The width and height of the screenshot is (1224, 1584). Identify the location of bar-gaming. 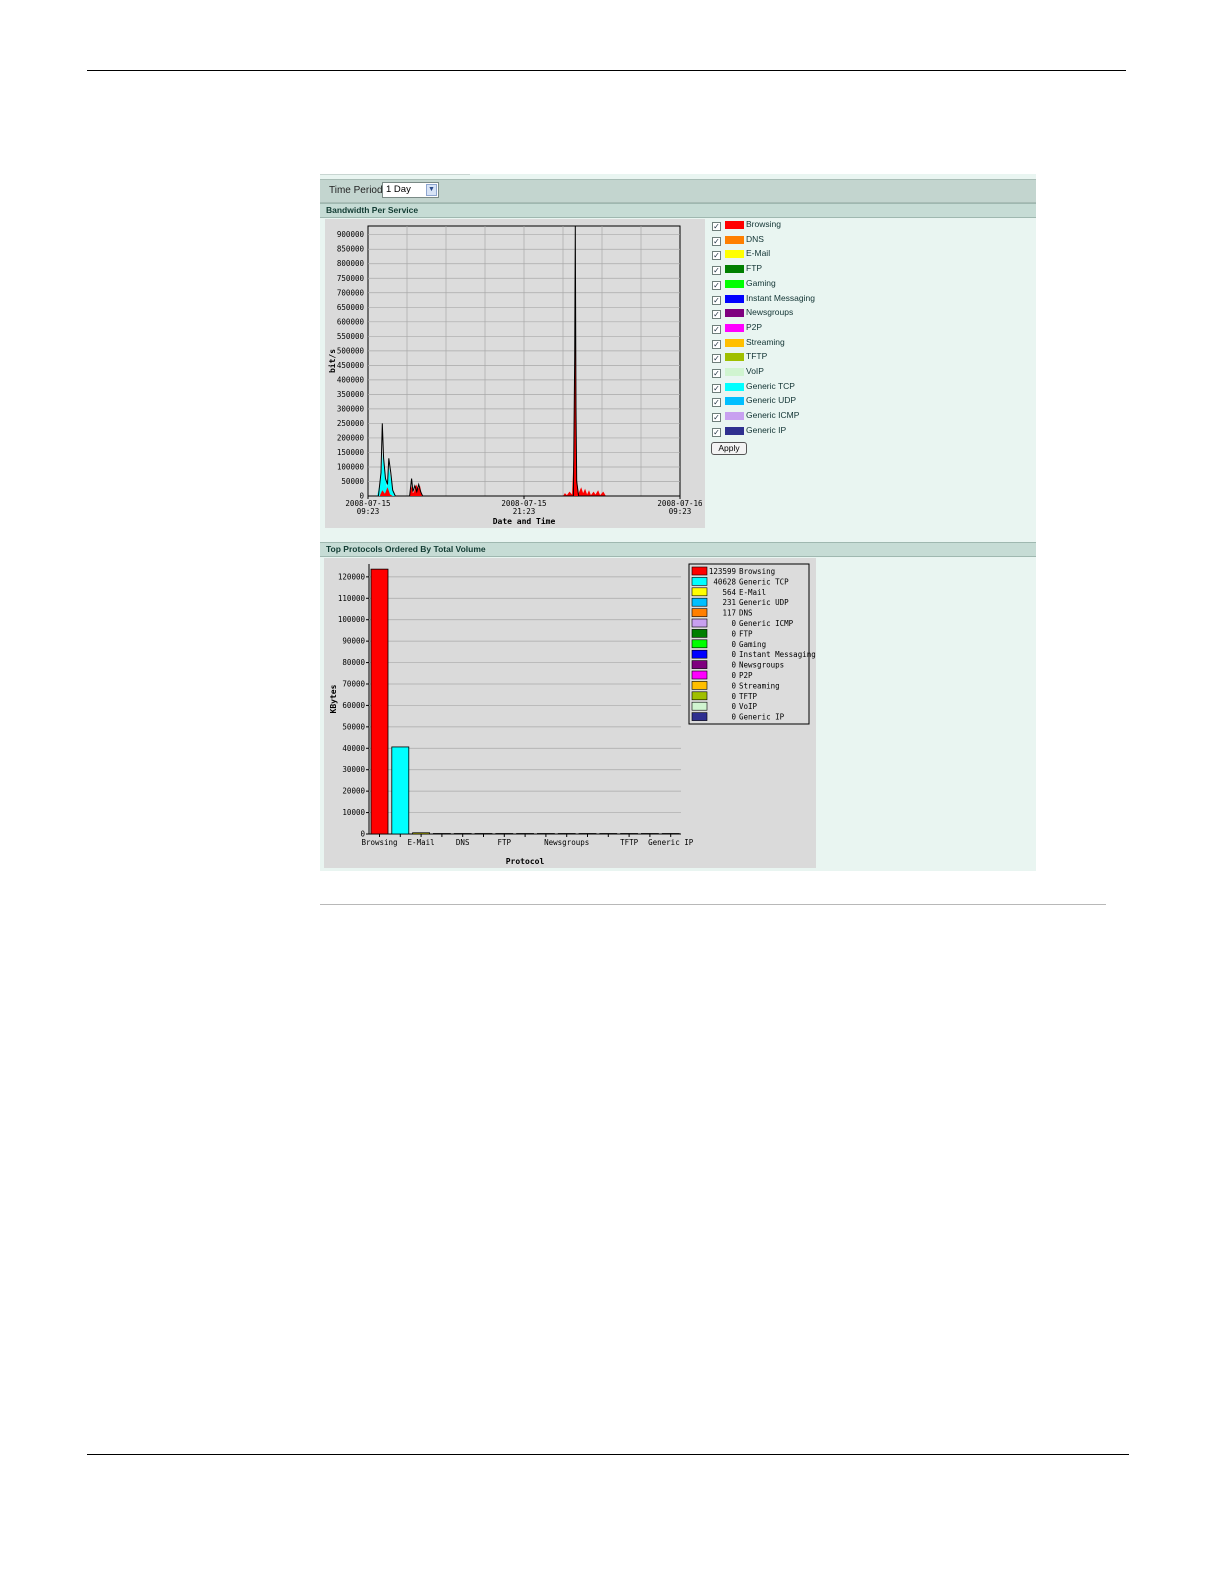
(525, 834).